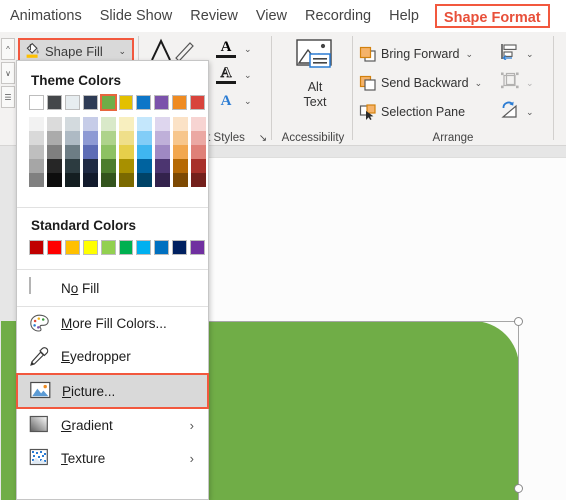  Describe the element at coordinates (90, 102) in the screenshot. I see `theme-swatch-dark-blue` at that location.